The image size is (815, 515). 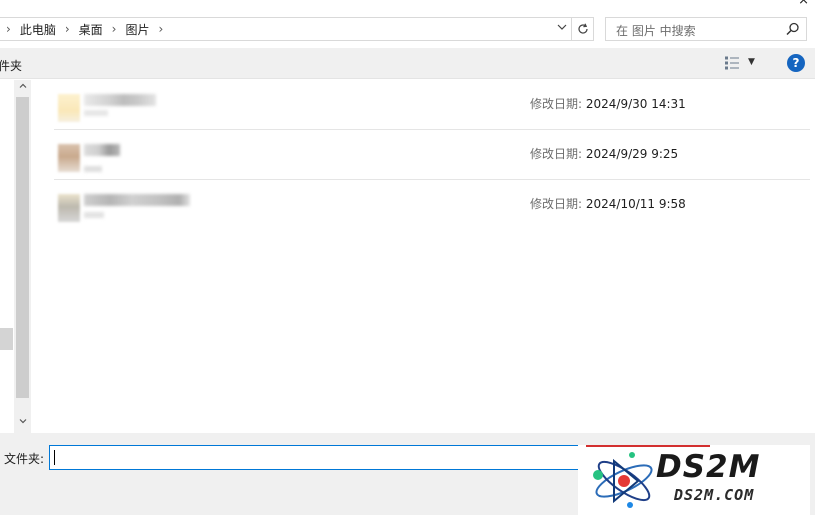 I want to click on search-box: 在 图片 中搜索, so click(x=706, y=29).